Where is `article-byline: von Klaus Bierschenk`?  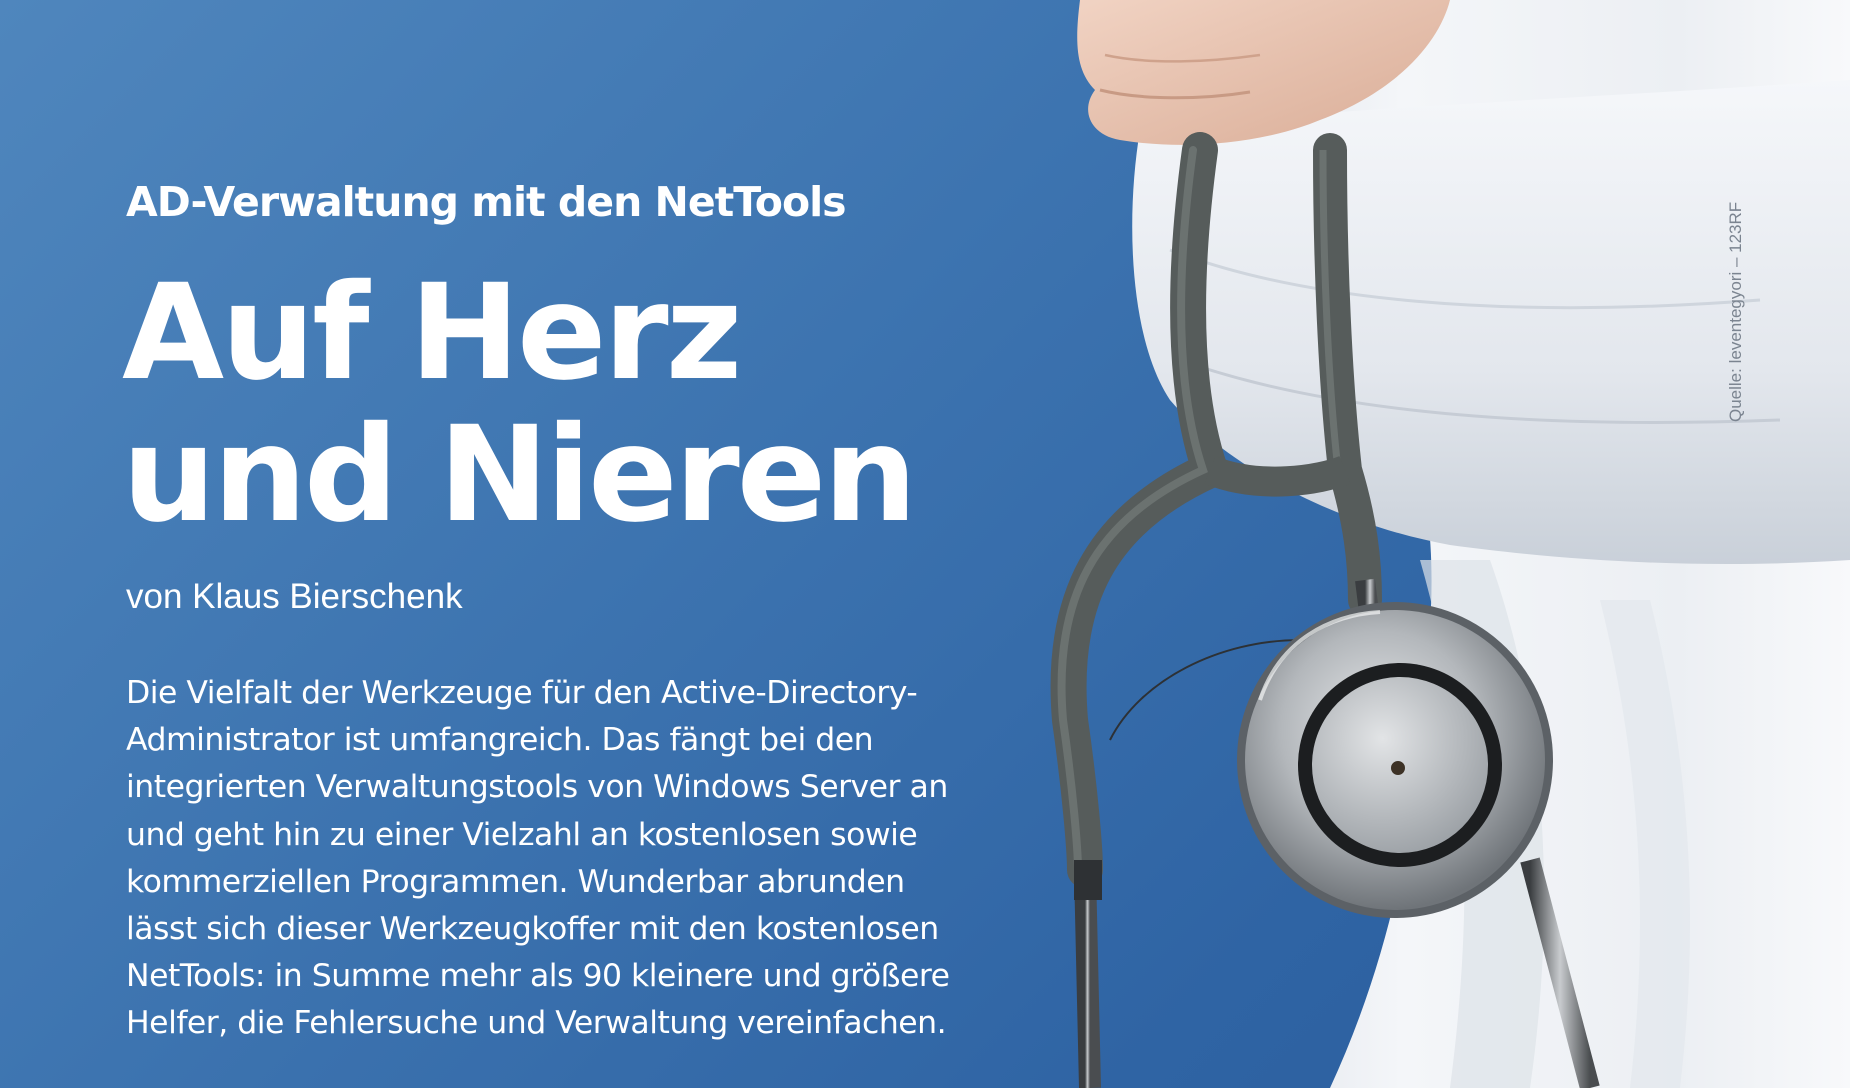
article-byline: von Klaus Bierschenk is located at coordinates (294, 596).